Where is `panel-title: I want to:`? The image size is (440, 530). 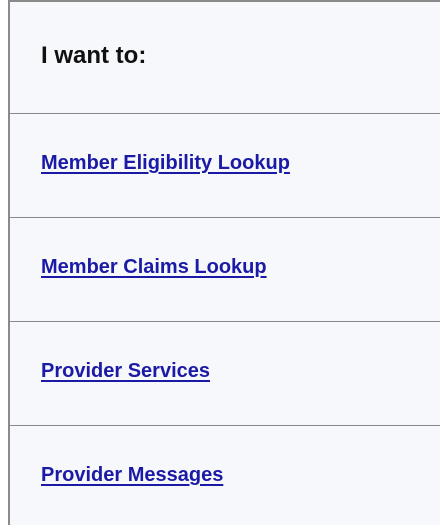
panel-title: I want to: is located at coordinates (94, 55).